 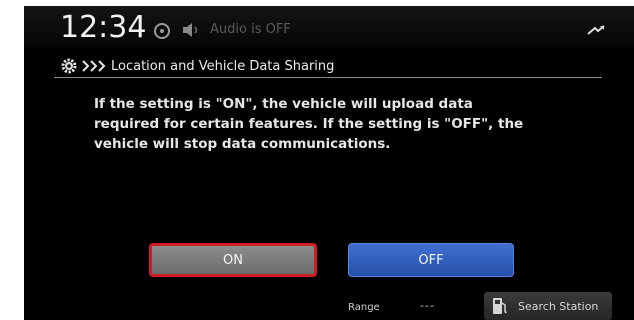 I want to click on connection-icon, so click(x=596, y=30).